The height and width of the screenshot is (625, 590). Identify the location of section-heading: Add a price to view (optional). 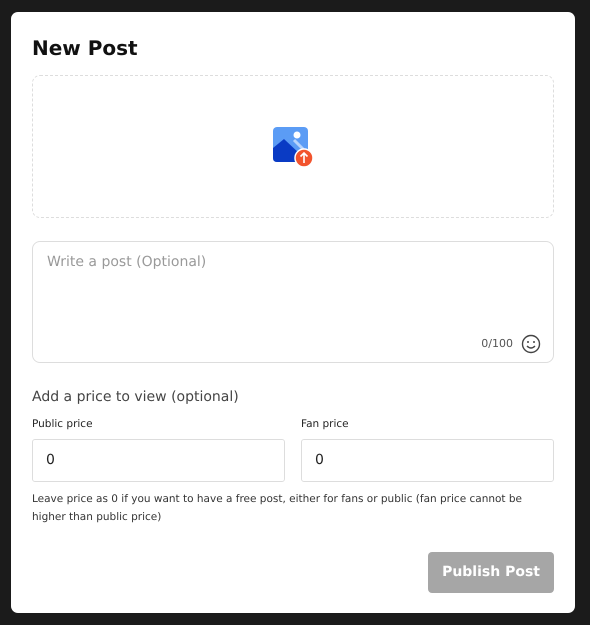
(136, 397).